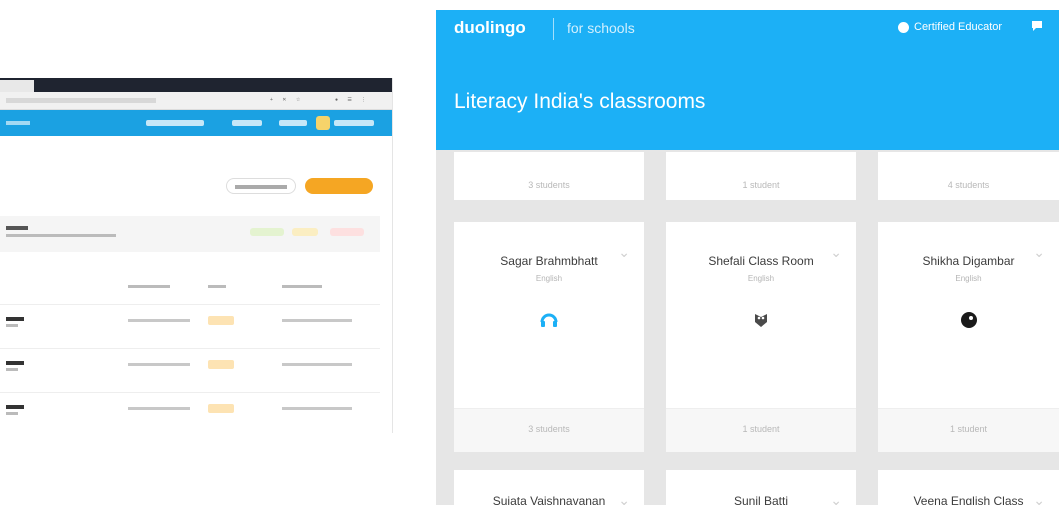  What do you see at coordinates (549, 499) in the screenshot?
I see `classroom-name: Sujata Vaishnavanan` at bounding box center [549, 499].